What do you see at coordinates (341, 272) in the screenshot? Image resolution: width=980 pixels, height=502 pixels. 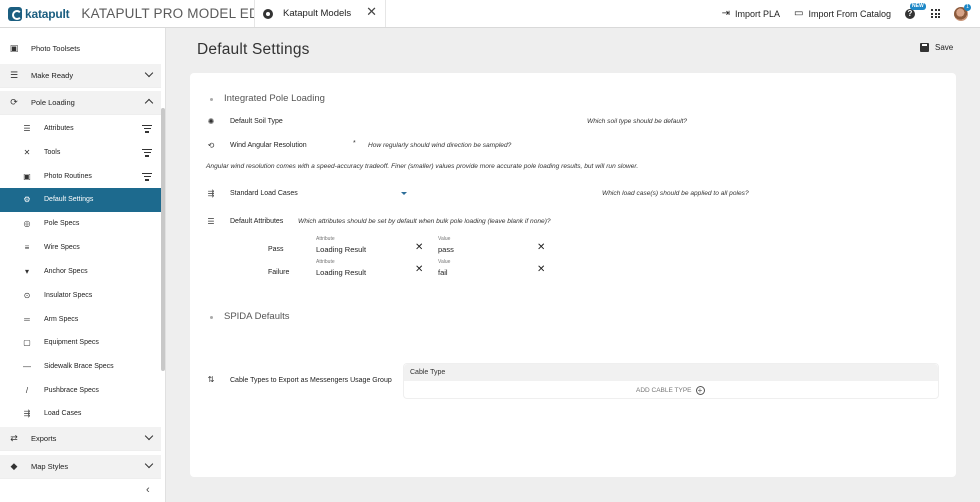 I see `failure-attribute-input: Loading Result` at bounding box center [341, 272].